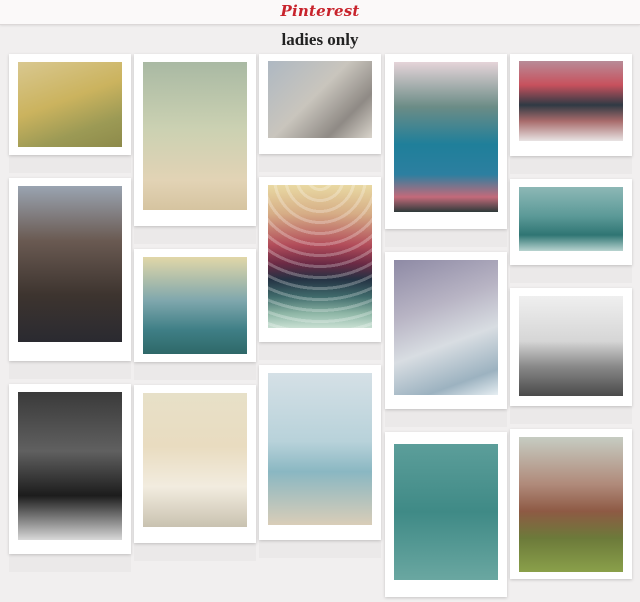  I want to click on pinterest-logo: Pinterest, so click(320, 11).